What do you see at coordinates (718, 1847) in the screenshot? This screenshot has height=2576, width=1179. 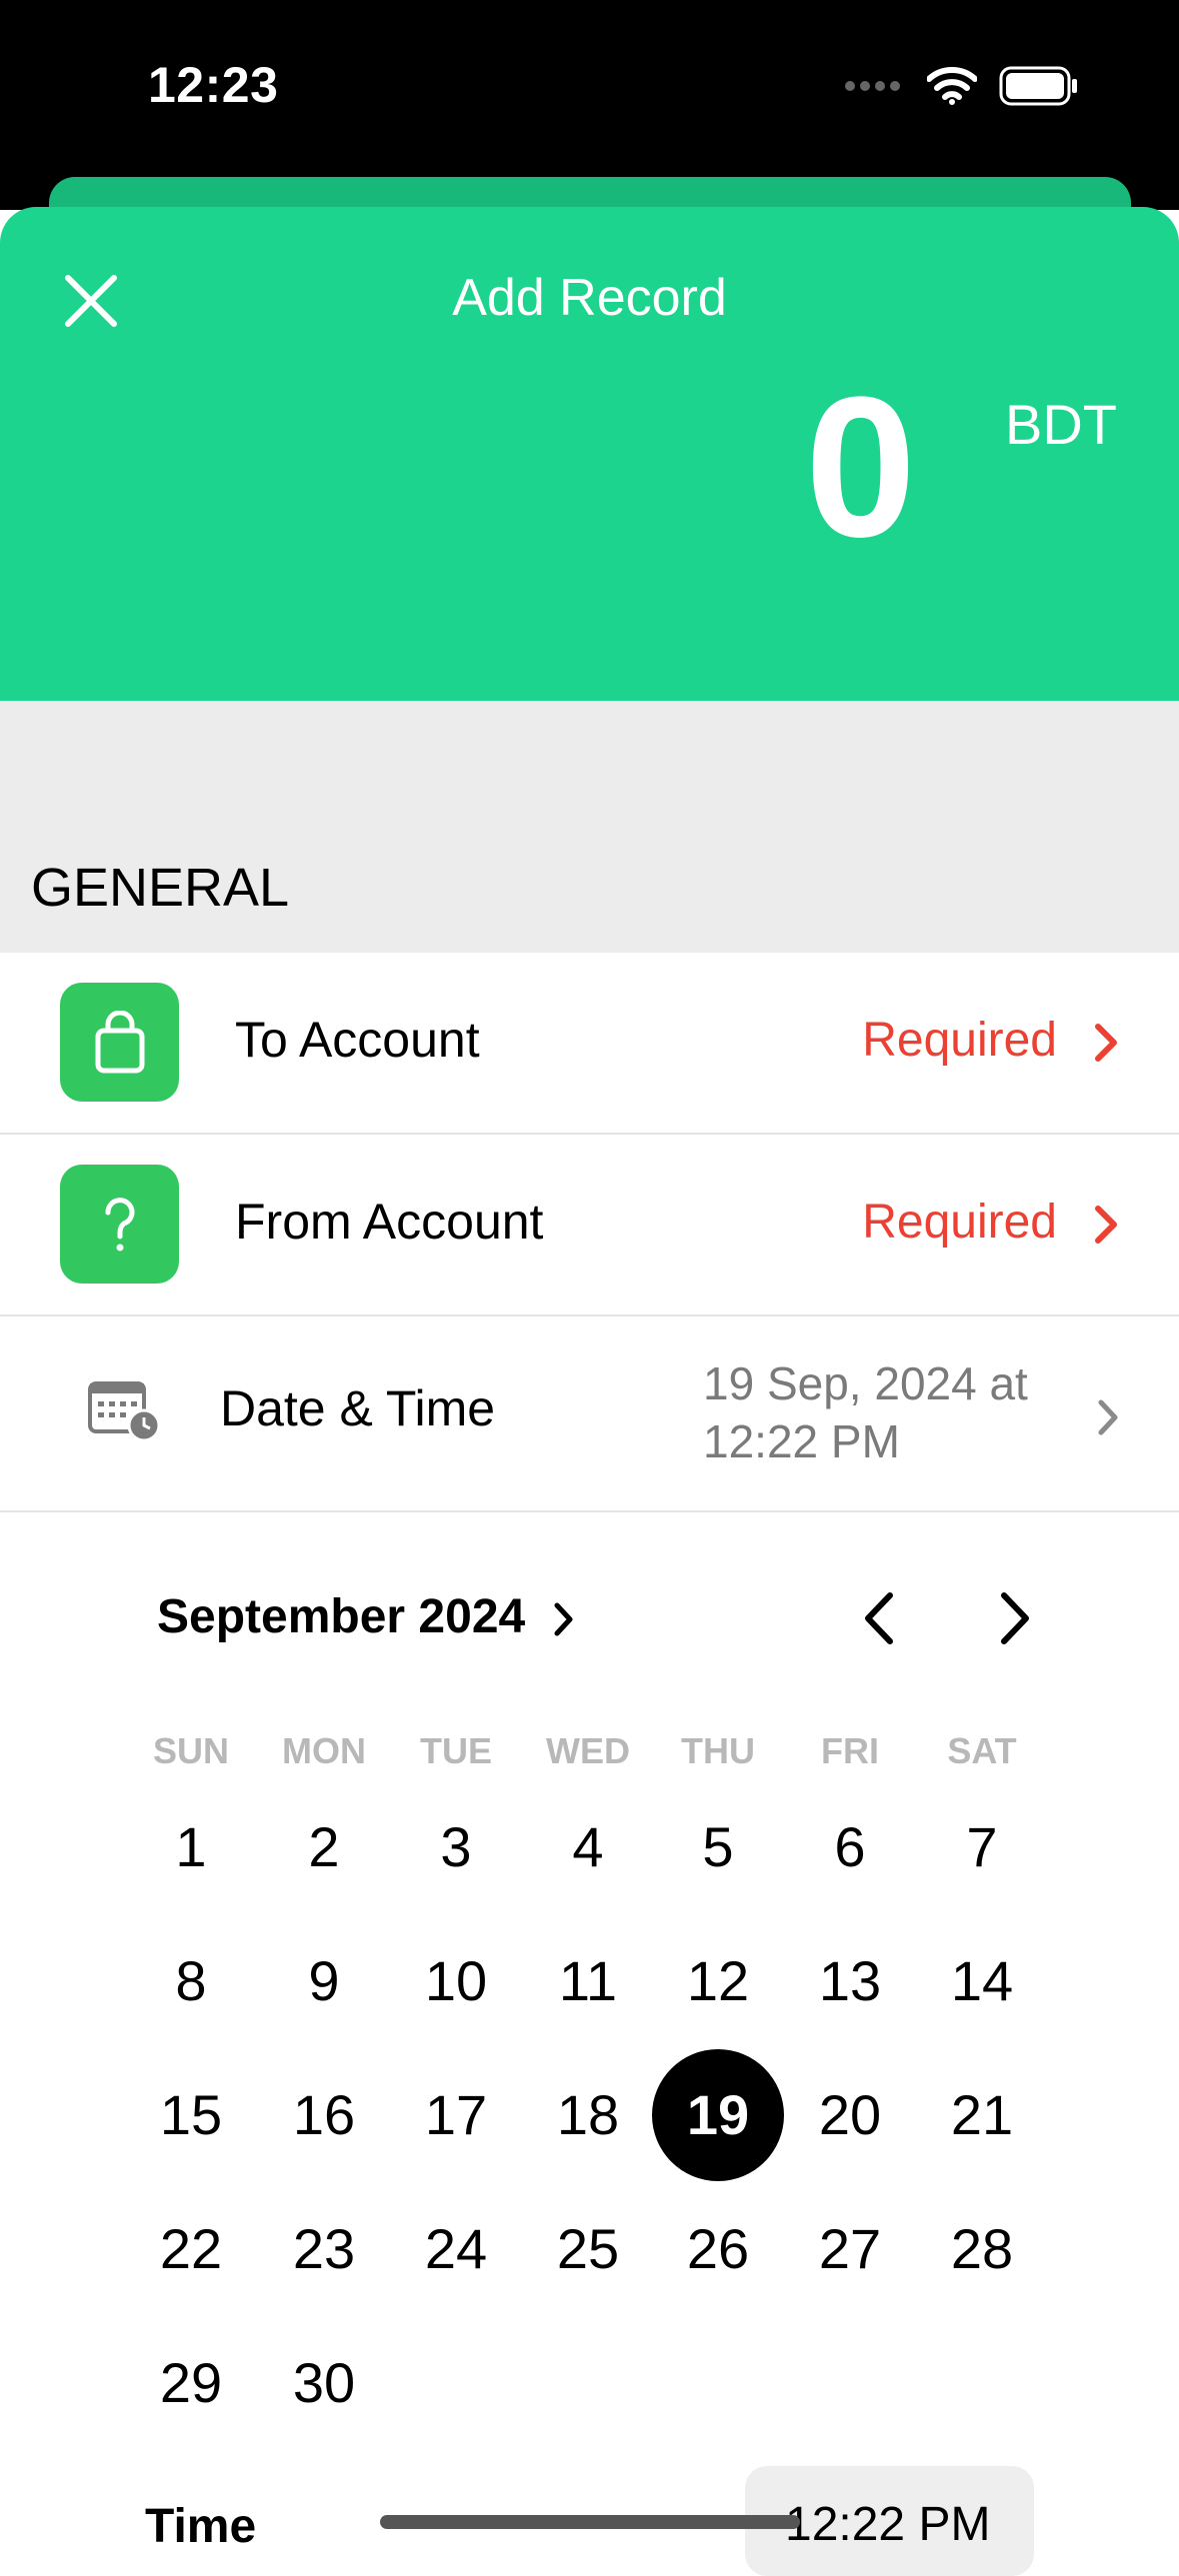 I see `calendar-day: 5` at bounding box center [718, 1847].